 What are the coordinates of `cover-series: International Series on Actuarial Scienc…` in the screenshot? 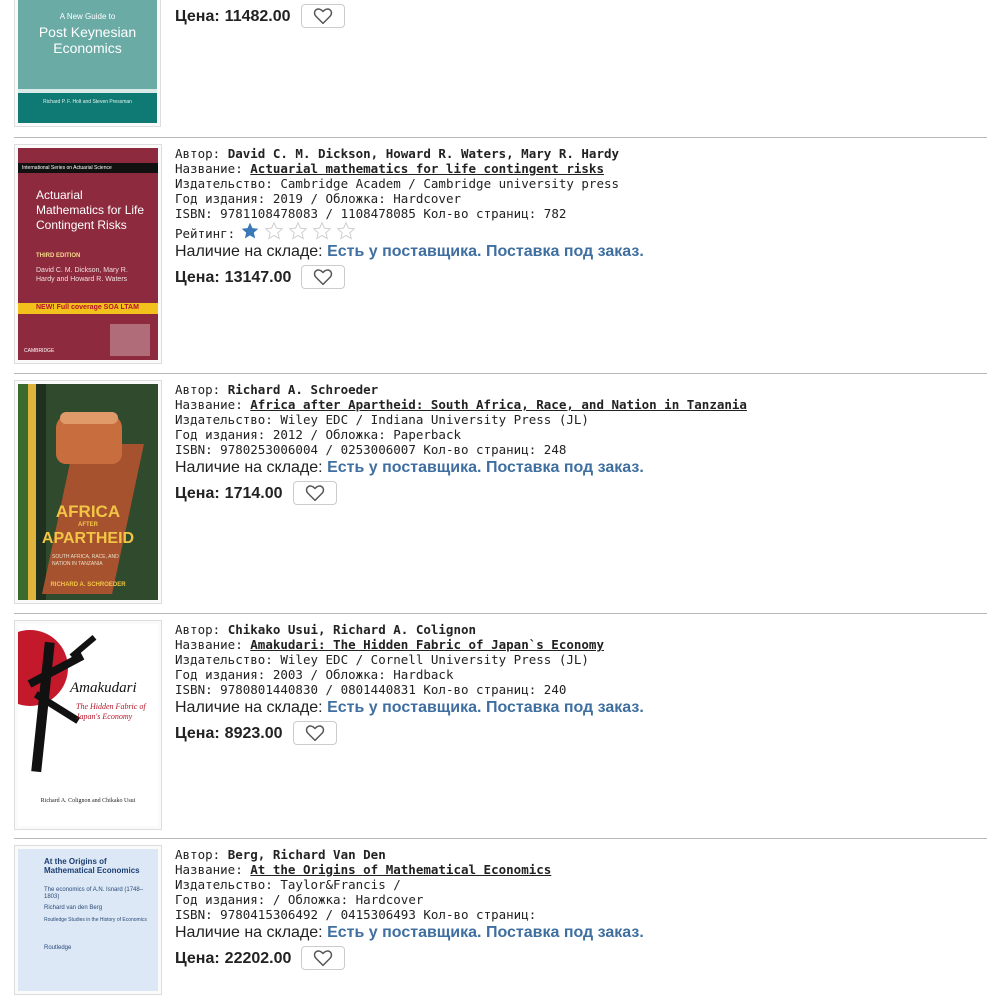 It's located at (67, 168).